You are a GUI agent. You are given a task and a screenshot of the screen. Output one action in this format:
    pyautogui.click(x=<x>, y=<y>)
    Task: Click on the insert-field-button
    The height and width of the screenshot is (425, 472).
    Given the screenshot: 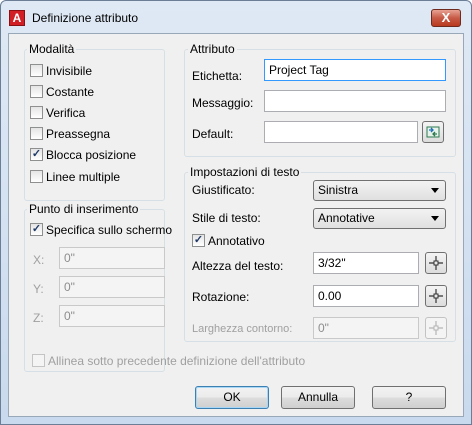 What is the action you would take?
    pyautogui.click(x=433, y=132)
    